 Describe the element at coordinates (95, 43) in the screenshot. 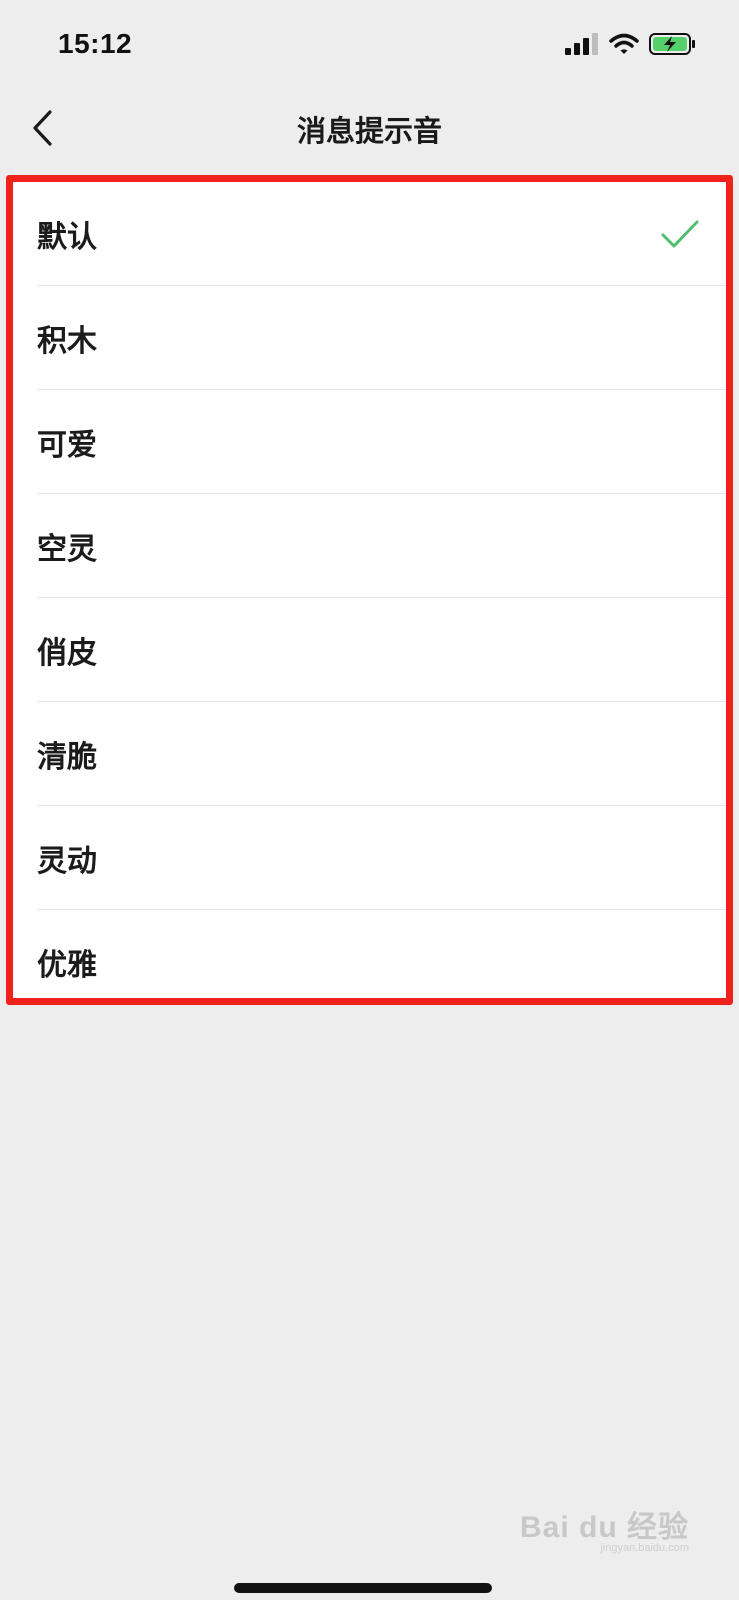

I see `status-time: 15:12` at that location.